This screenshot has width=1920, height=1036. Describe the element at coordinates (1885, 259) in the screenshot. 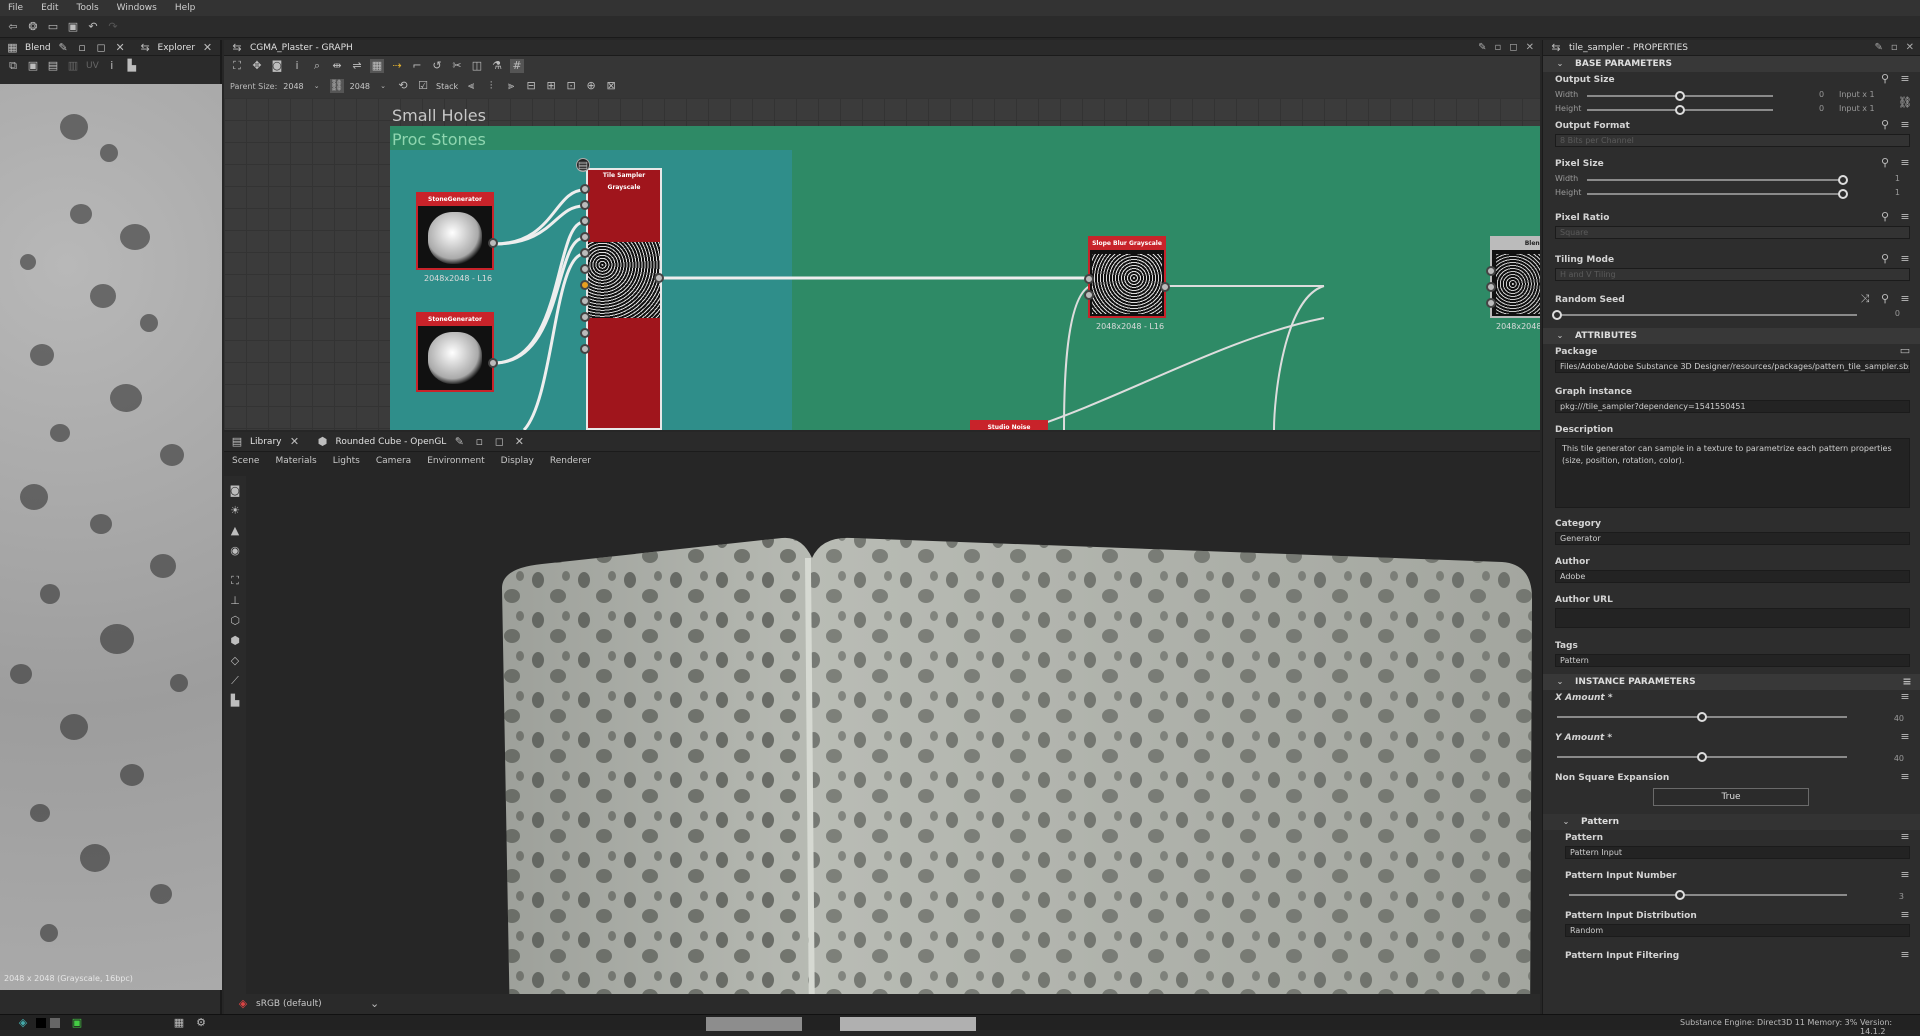

I see `tiling-mode-link-icon: ⚲` at that location.